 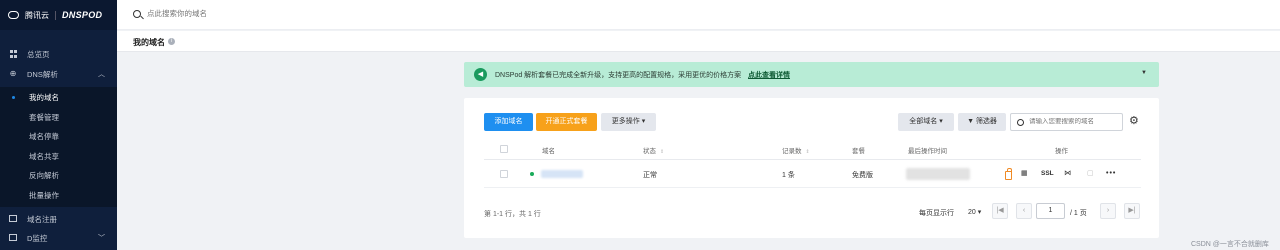 What do you see at coordinates (1132, 211) in the screenshot?
I see `last-page-button: ▶|` at bounding box center [1132, 211].